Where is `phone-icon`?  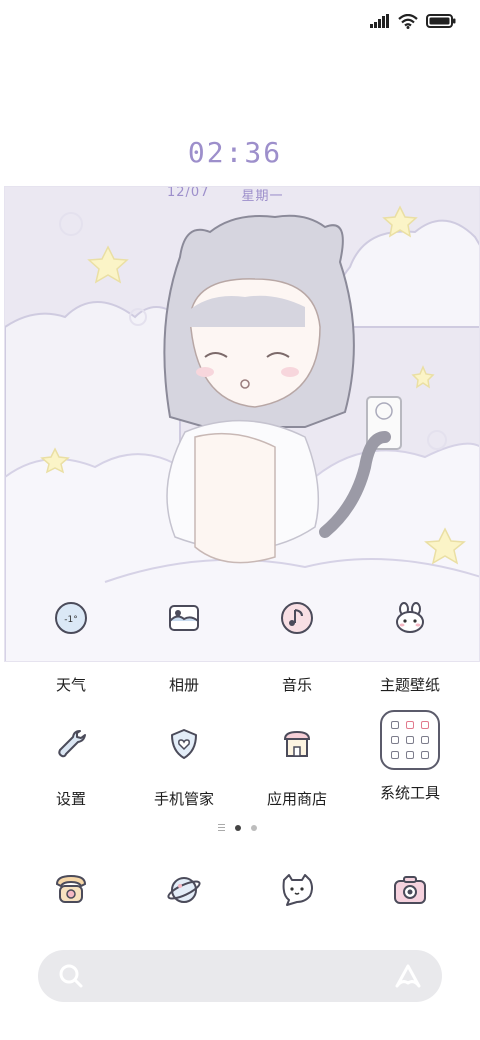 phone-icon is located at coordinates (71, 890).